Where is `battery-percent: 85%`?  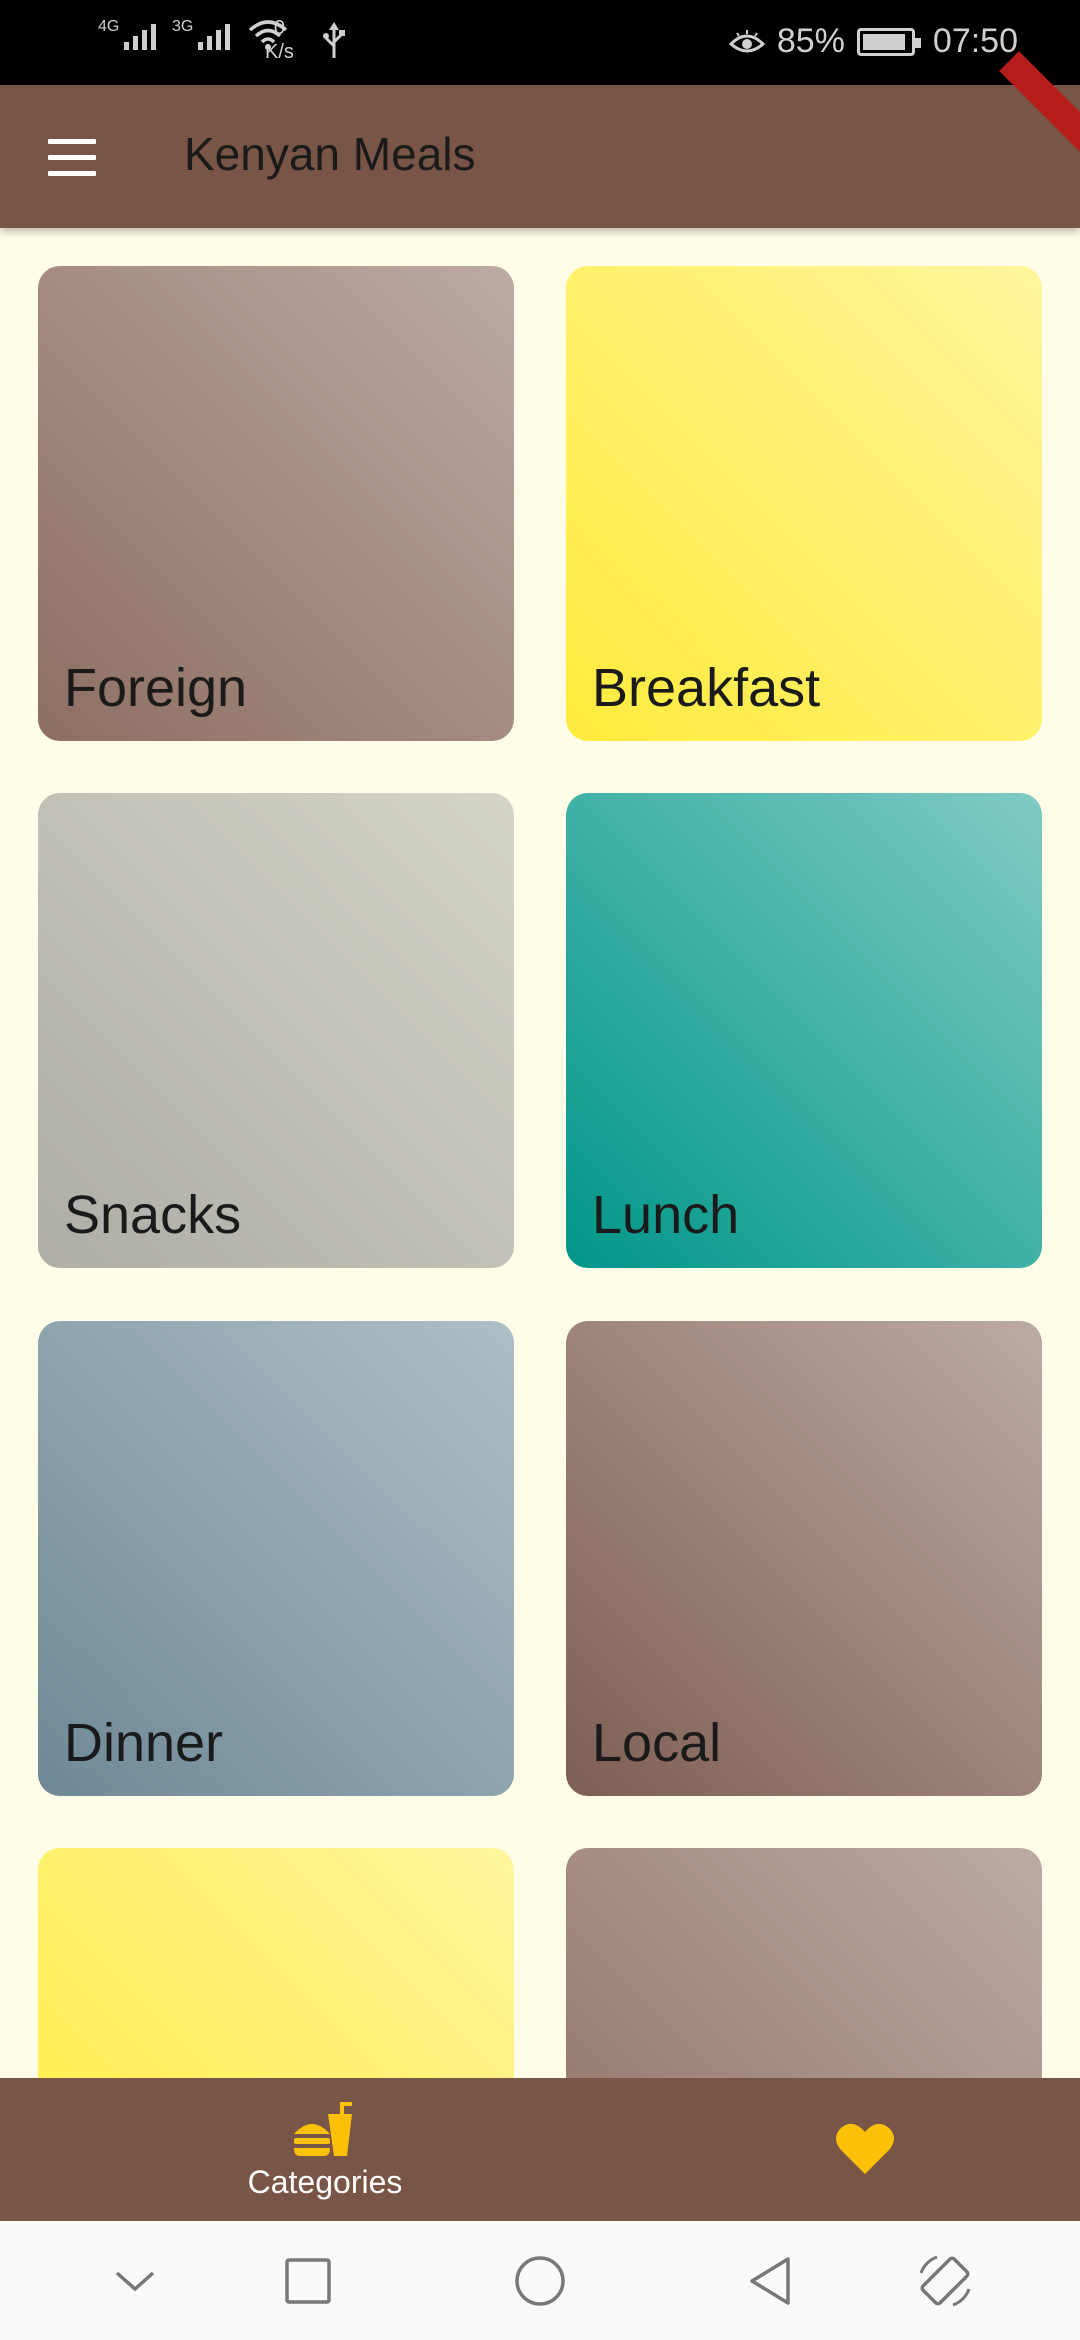 battery-percent: 85% is located at coordinates (810, 41).